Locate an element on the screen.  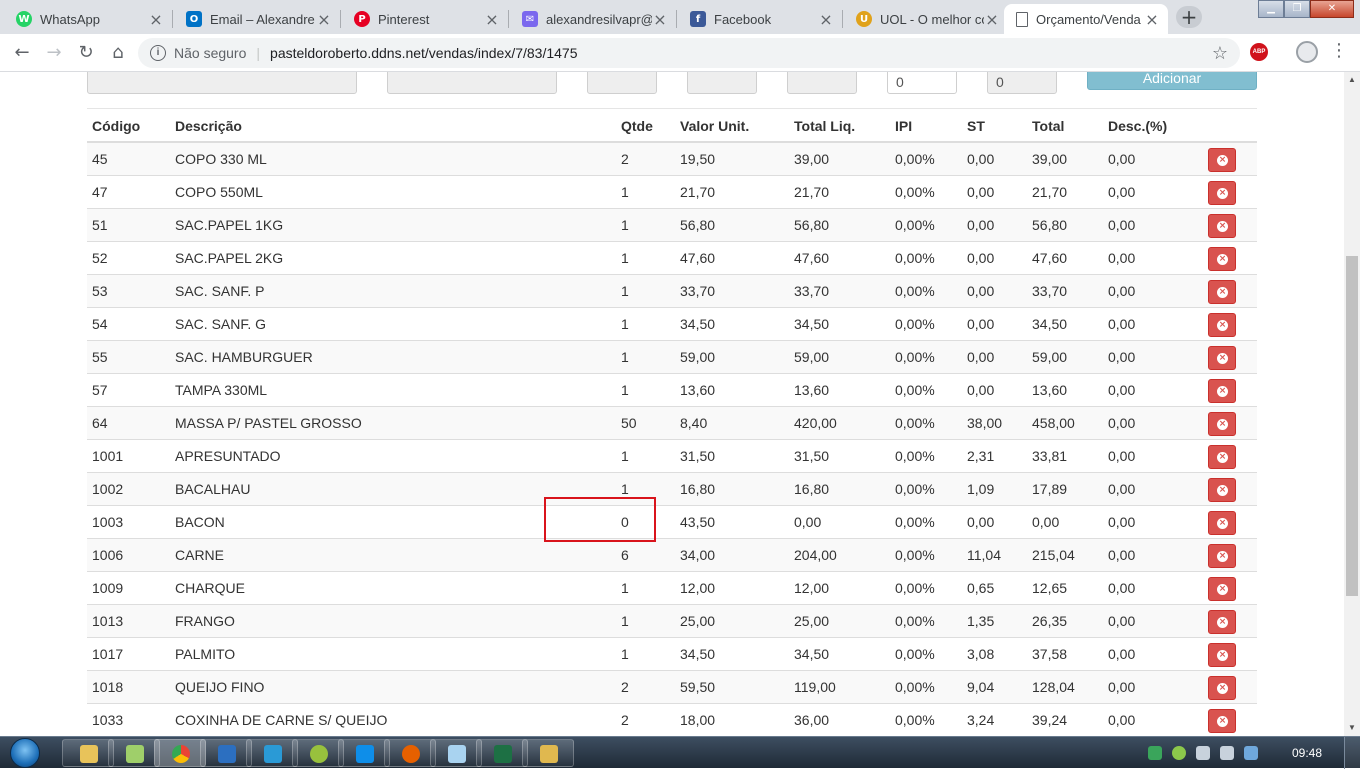
tab-uol: U UOL - O melhor co × is located at coordinates (926, 19).